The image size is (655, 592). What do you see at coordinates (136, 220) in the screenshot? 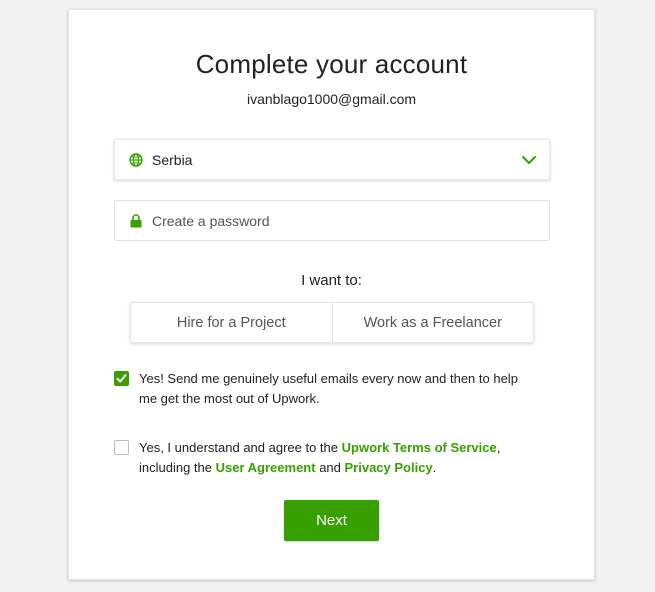
I see `lock-icon` at bounding box center [136, 220].